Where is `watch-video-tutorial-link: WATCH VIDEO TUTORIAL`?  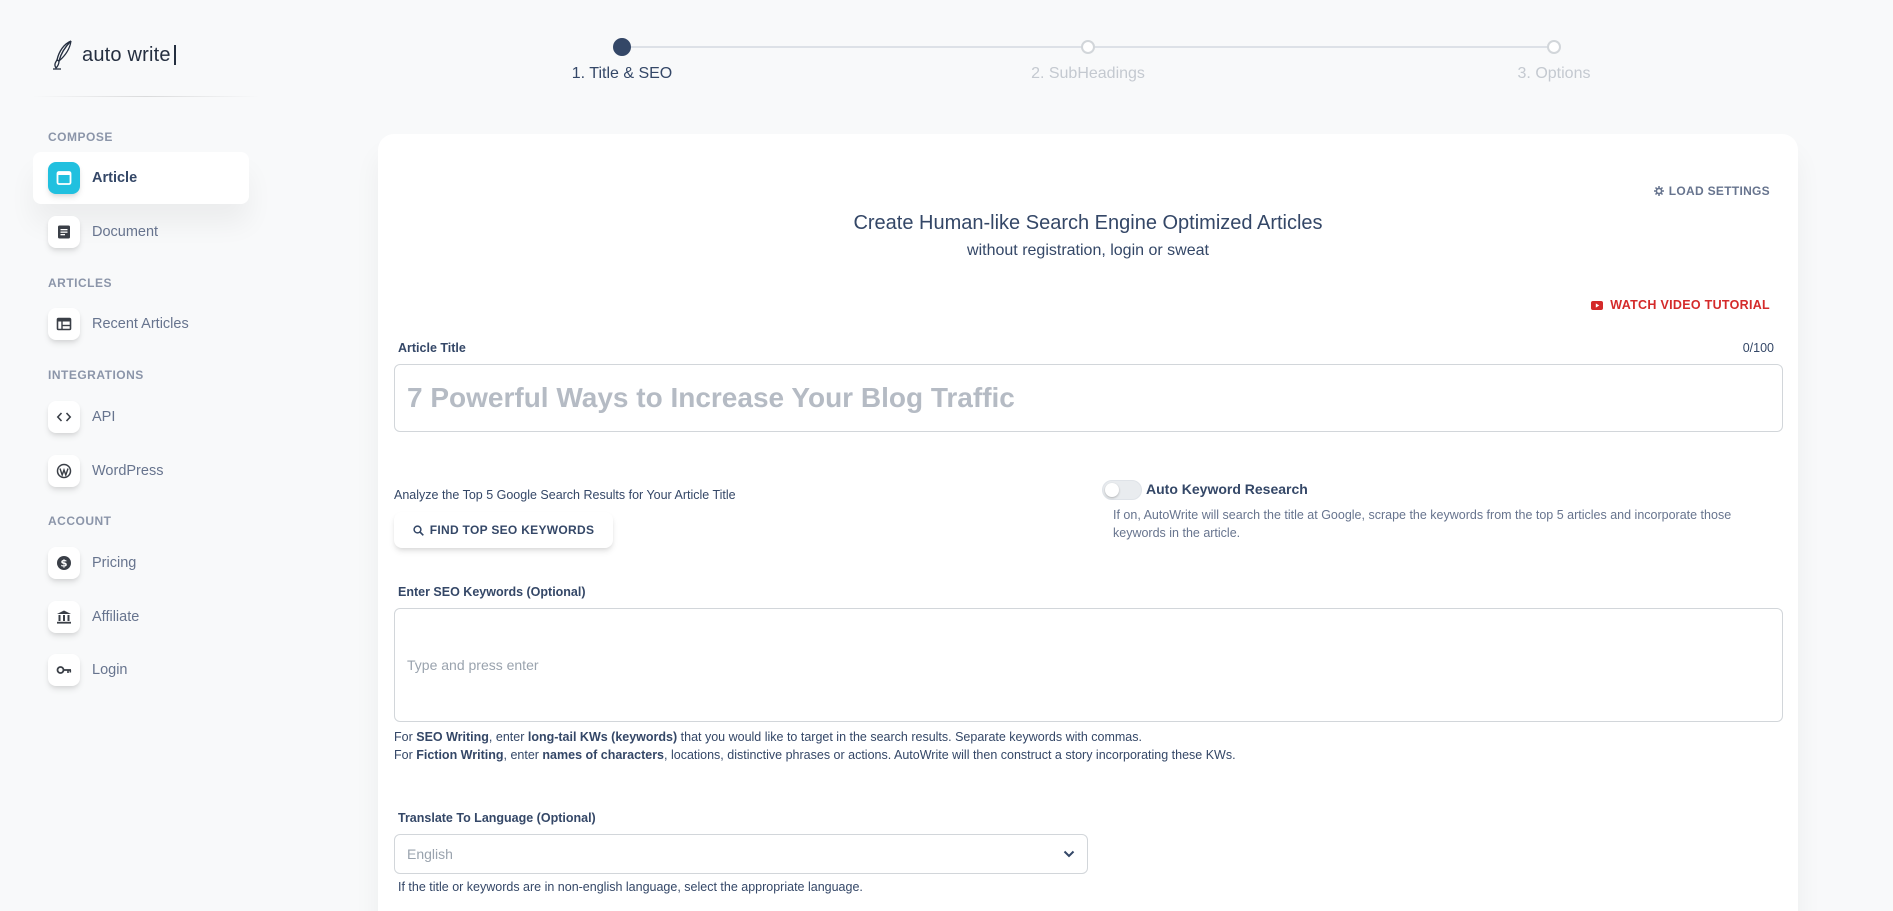 watch-video-tutorial-link: WATCH VIDEO TUTORIAL is located at coordinates (1680, 305).